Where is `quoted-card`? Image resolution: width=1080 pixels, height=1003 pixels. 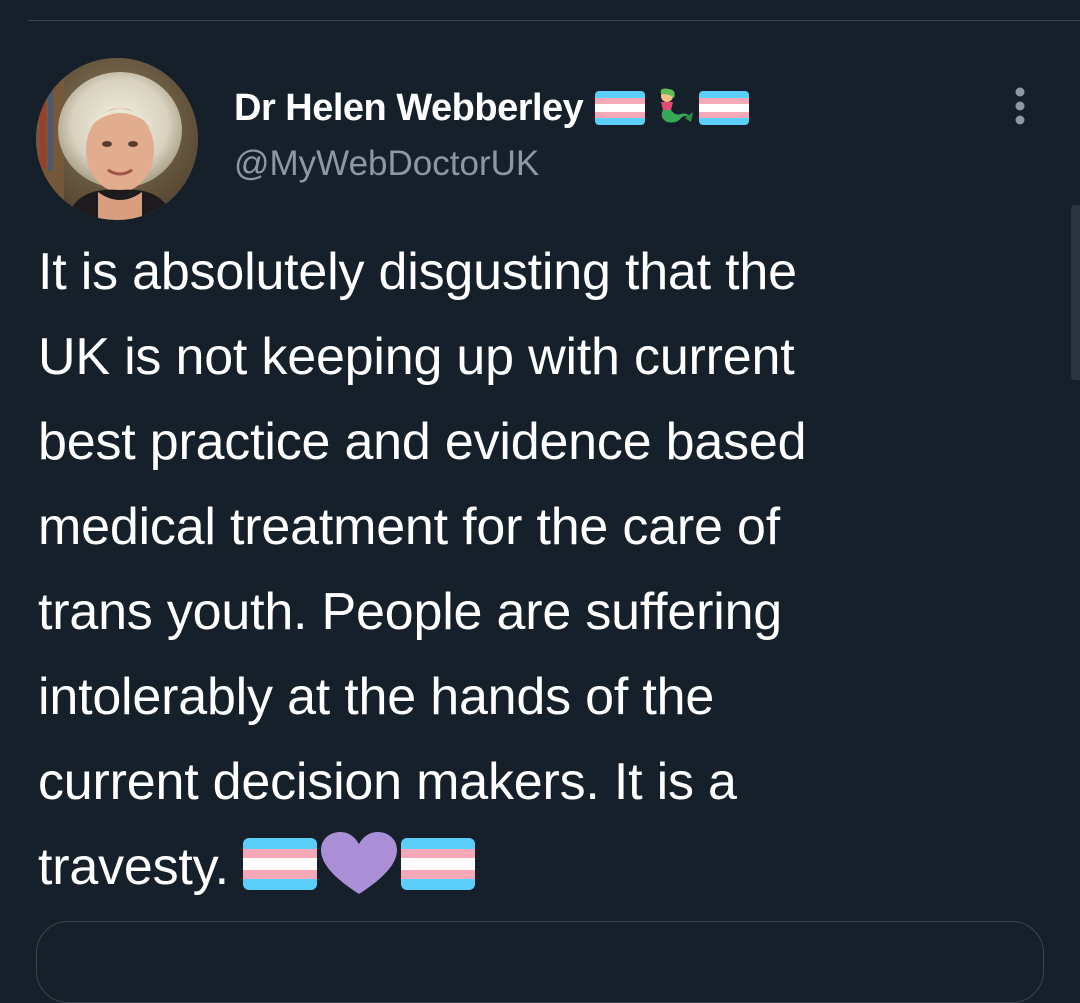 quoted-card is located at coordinates (540, 962).